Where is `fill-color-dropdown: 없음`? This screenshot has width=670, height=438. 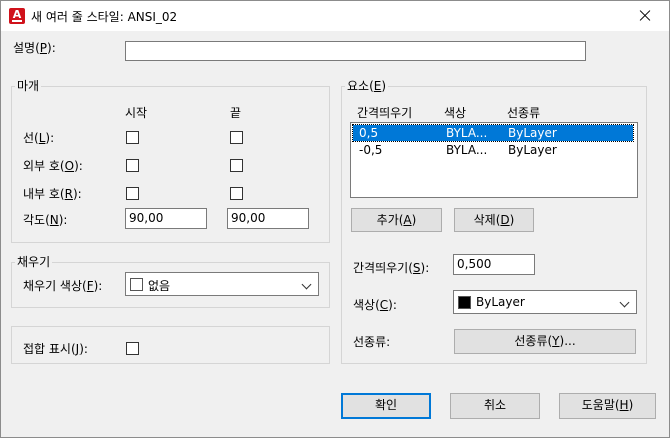 fill-color-dropdown: 없음 is located at coordinates (222, 284).